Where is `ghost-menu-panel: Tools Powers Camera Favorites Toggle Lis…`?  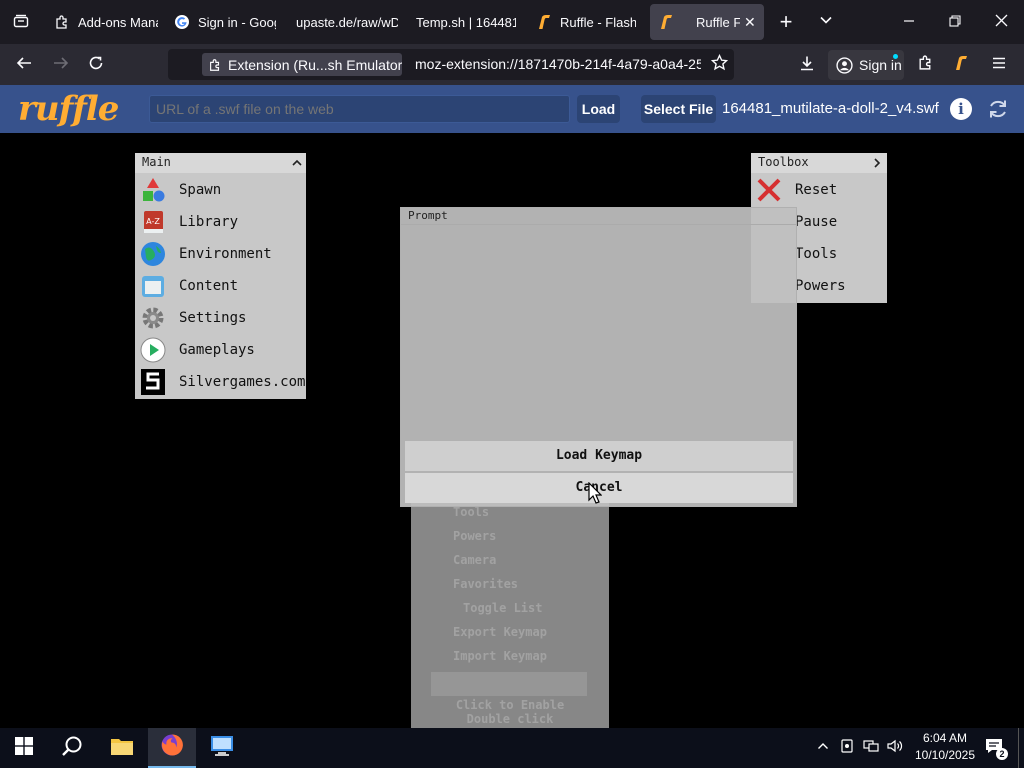
ghost-menu-panel: Tools Powers Camera Favorites Toggle Lis… is located at coordinates (510, 609).